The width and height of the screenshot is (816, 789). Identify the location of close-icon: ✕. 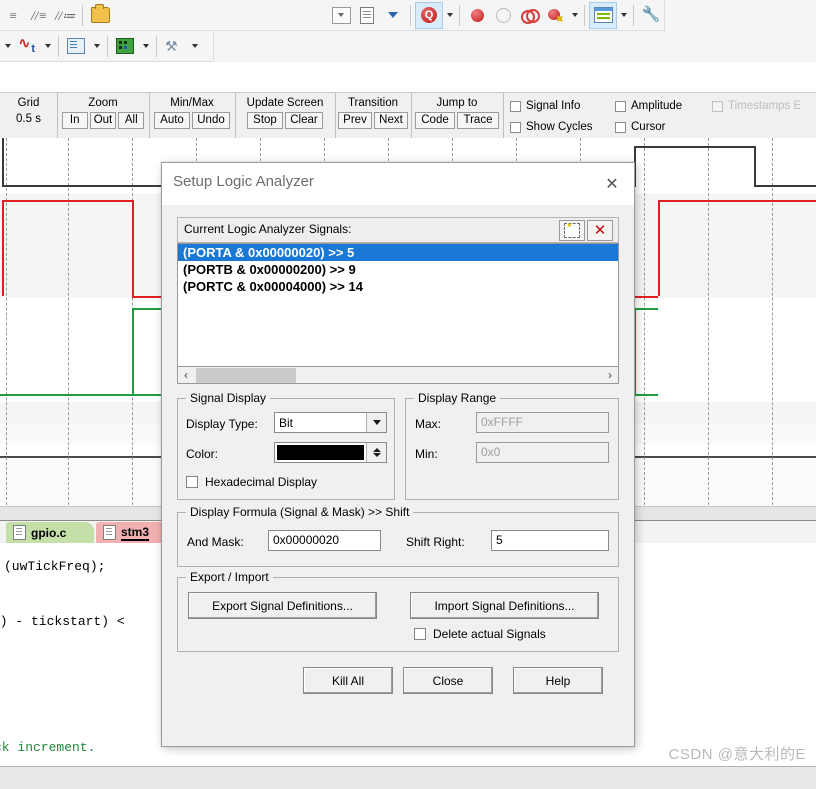
(612, 184).